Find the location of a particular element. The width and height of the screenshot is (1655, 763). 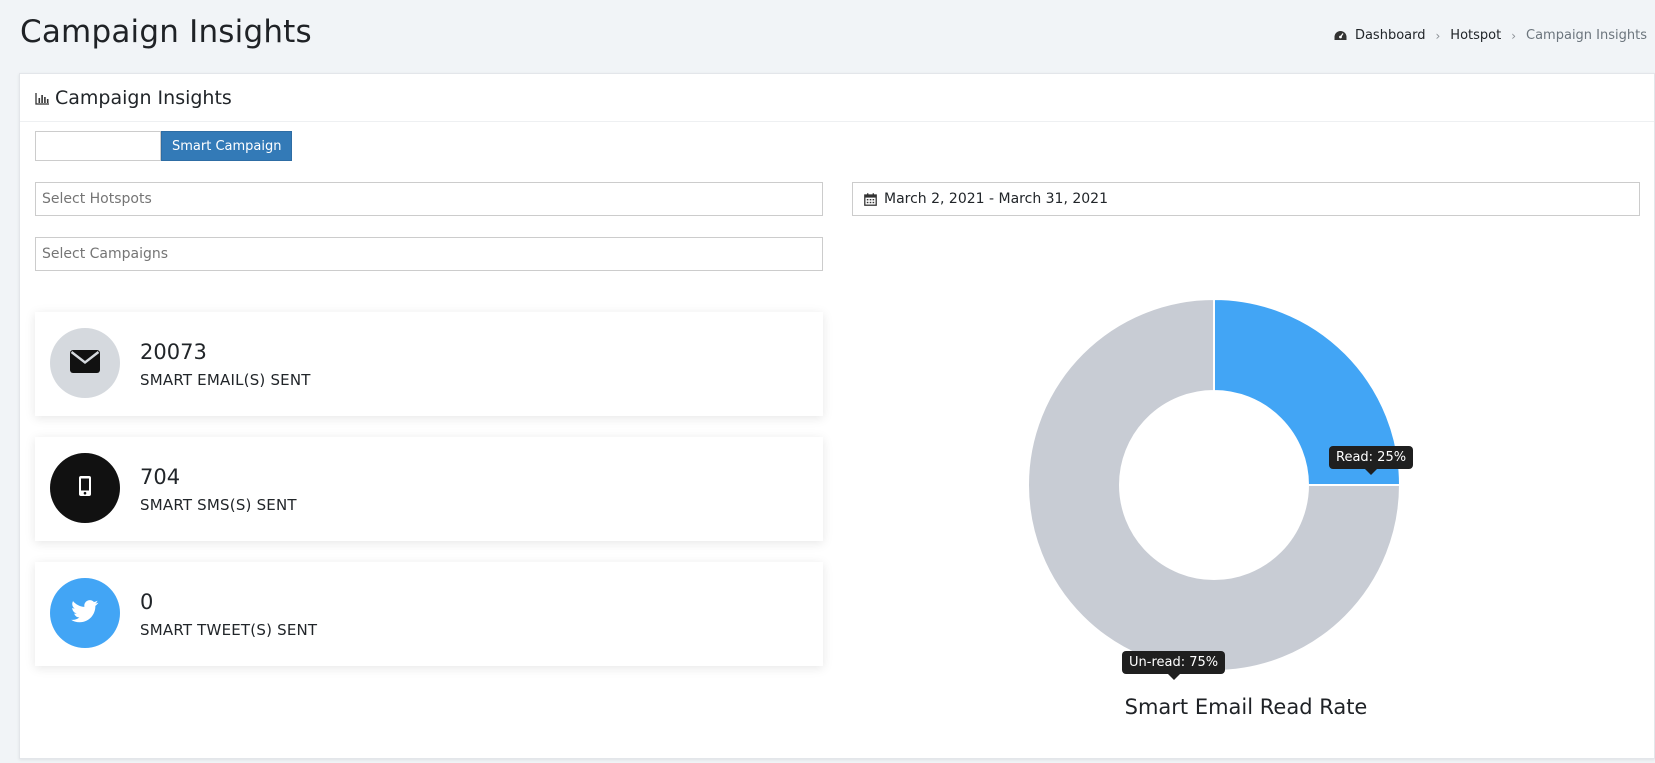

tooltip-unread: Un-read: 75% is located at coordinates (1174, 665).